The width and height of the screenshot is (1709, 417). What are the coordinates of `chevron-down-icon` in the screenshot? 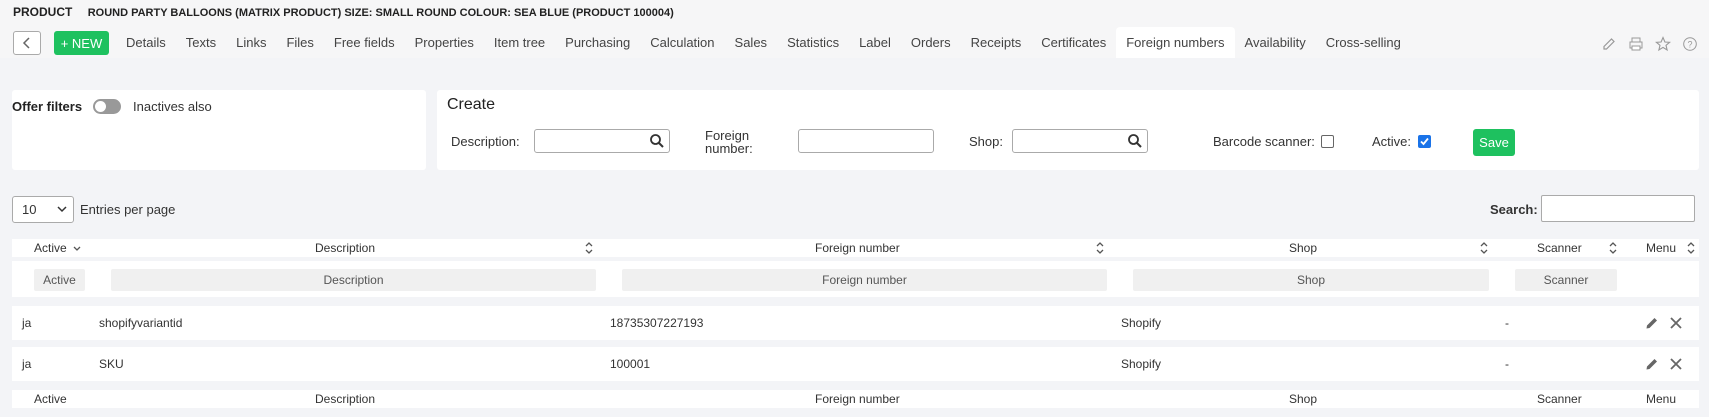 It's located at (62, 209).